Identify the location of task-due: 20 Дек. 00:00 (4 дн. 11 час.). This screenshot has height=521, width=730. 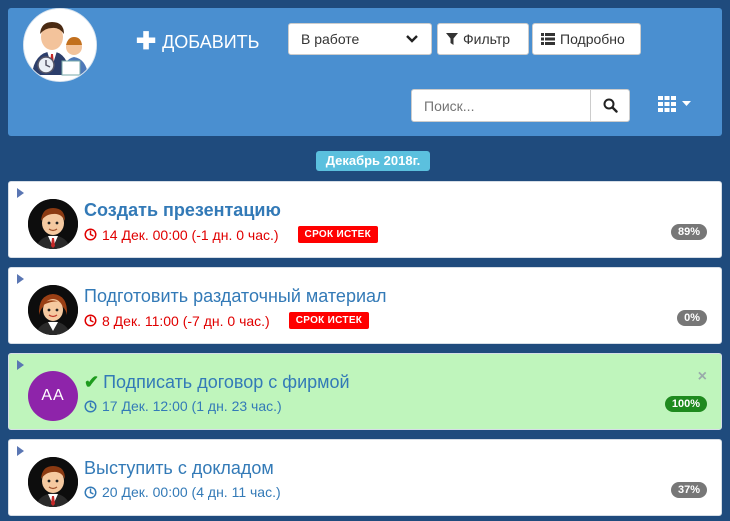
(182, 492).